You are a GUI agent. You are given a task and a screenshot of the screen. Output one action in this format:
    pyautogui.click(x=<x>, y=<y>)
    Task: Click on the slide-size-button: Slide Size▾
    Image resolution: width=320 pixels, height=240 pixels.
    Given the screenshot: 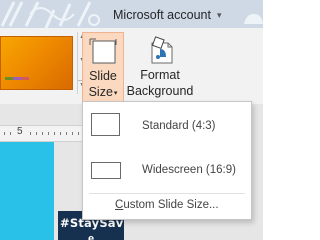 What is the action you would take?
    pyautogui.click(x=103, y=67)
    